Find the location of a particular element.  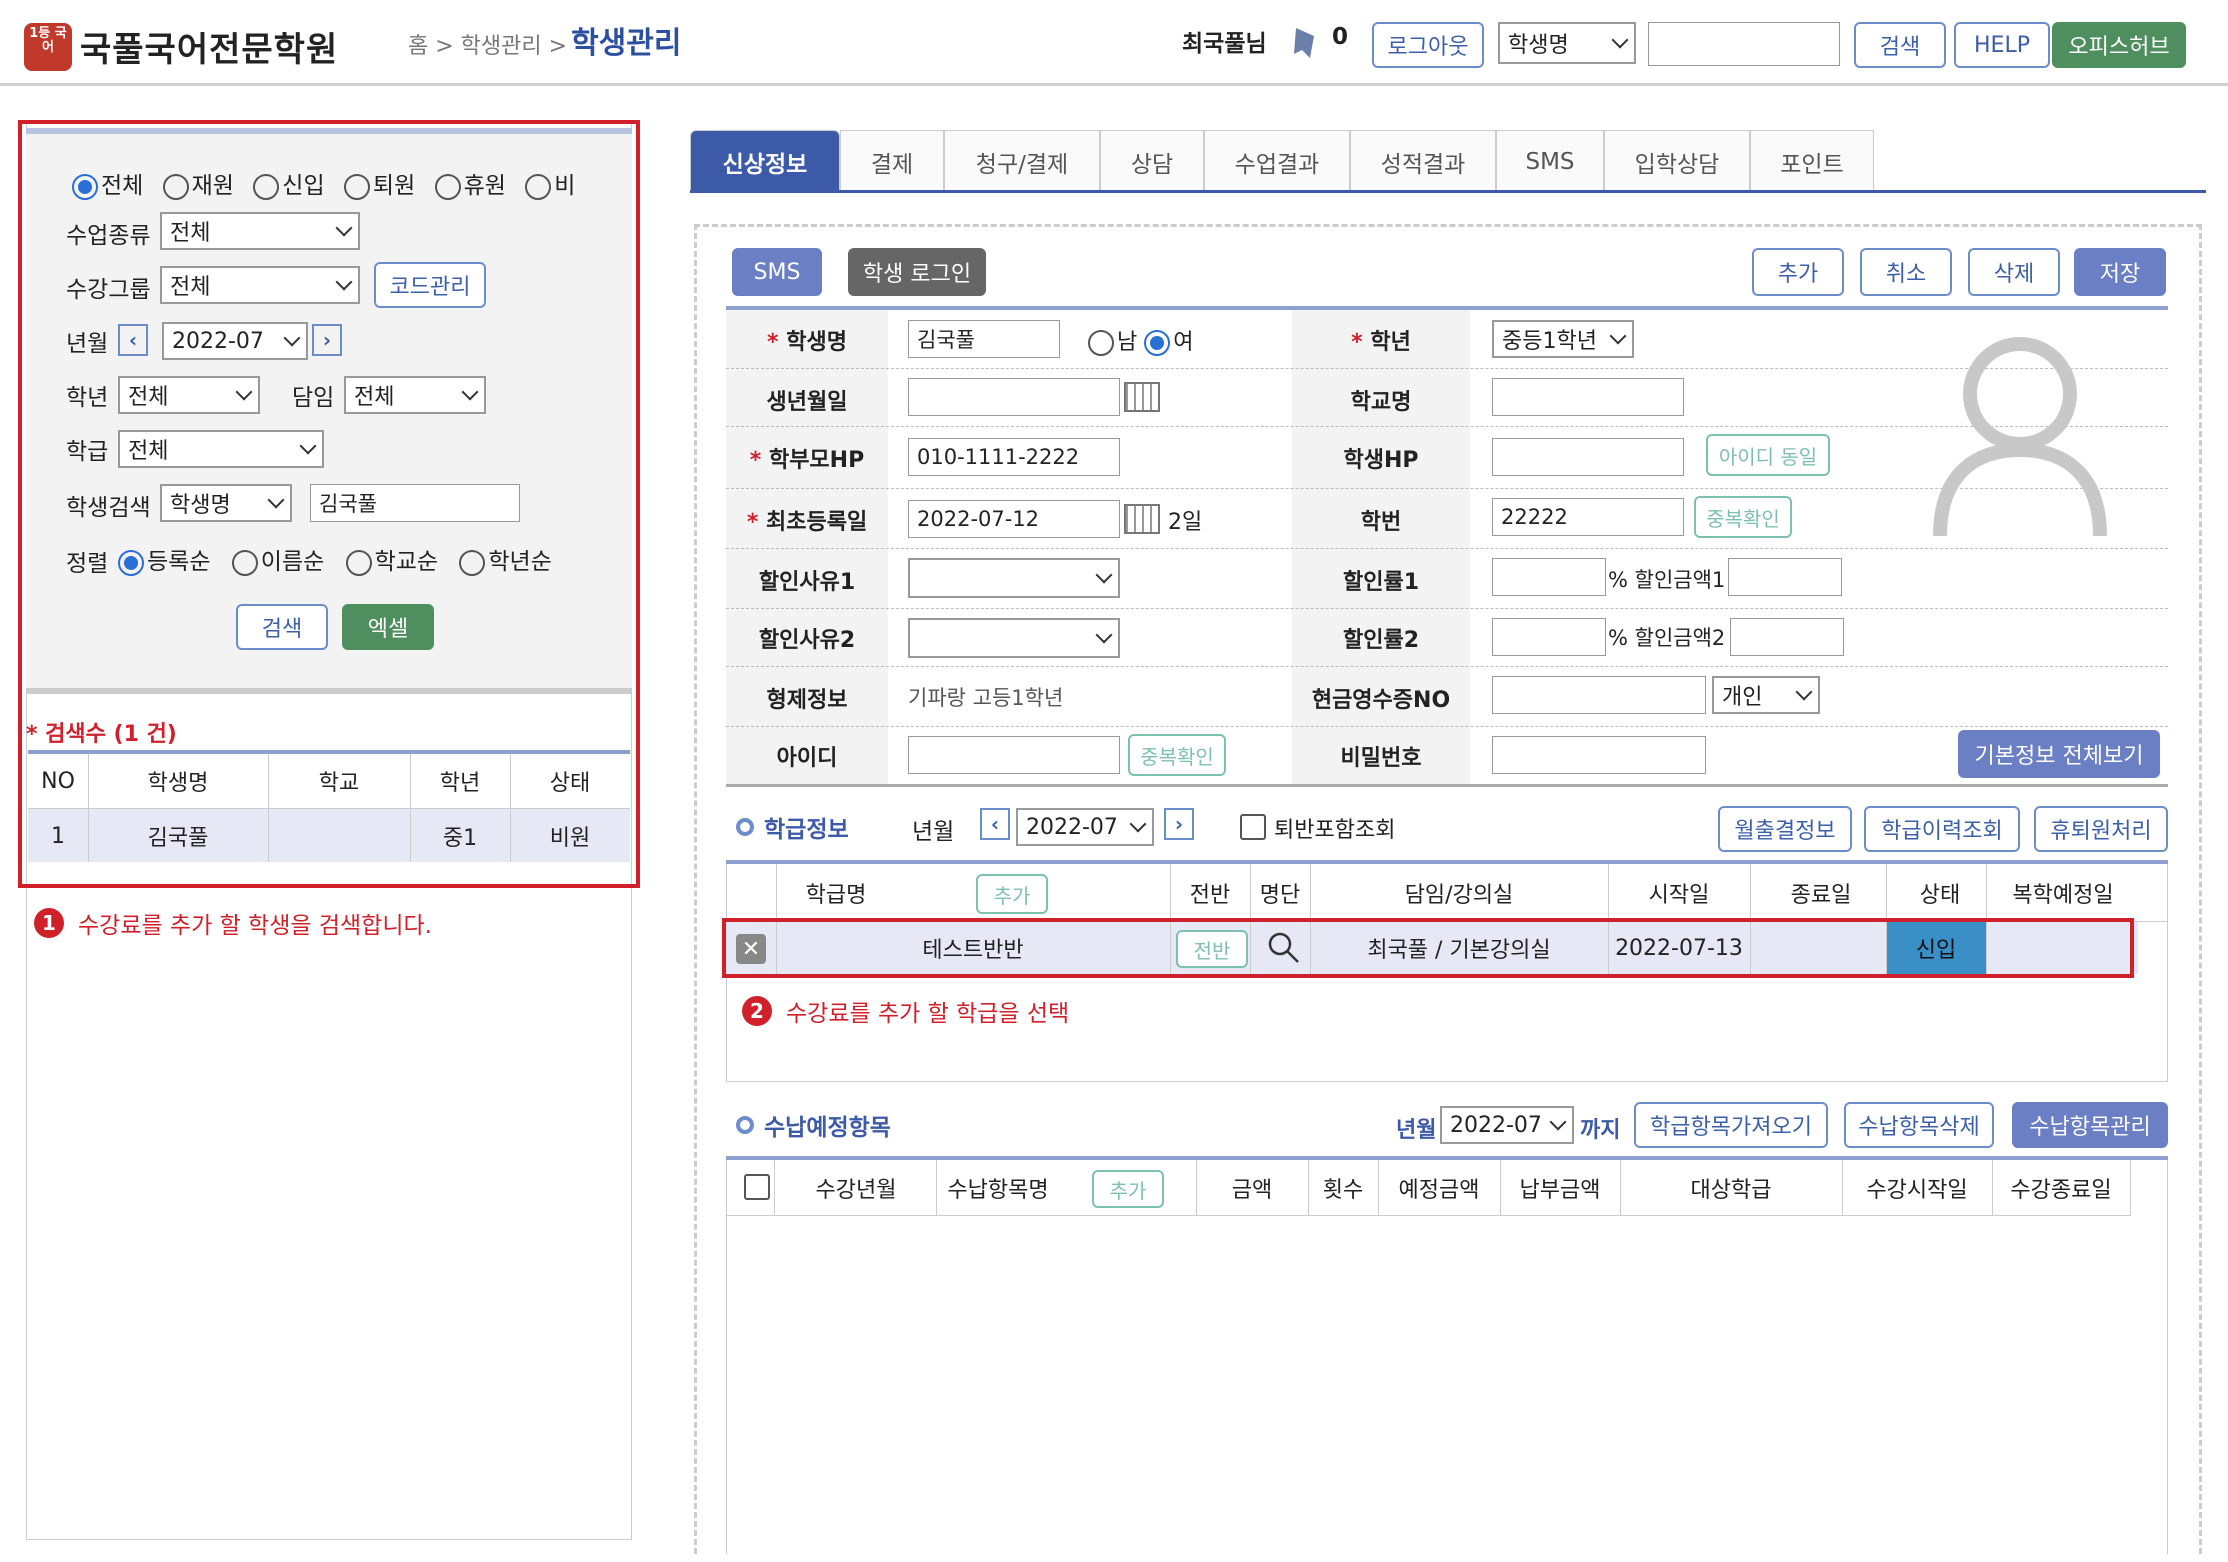

student-hp-label: 학생HP is located at coordinates (1381, 460).